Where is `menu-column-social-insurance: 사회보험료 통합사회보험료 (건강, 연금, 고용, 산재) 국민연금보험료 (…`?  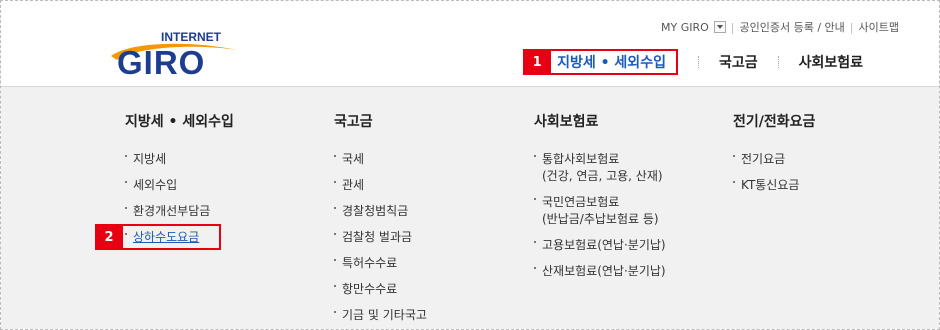
menu-column-social-insurance: 사회보험료 통합사회보험료 (건강, 연금, 고용, 산재) 국민연금보험료 (… is located at coordinates (600, 200).